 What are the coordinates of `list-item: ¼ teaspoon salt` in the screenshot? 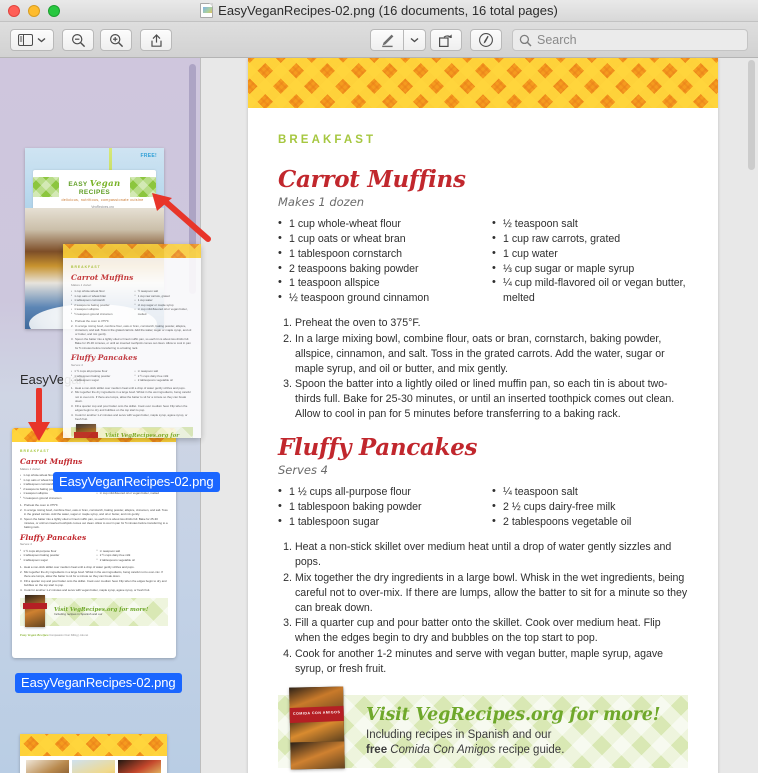 It's located at (590, 492).